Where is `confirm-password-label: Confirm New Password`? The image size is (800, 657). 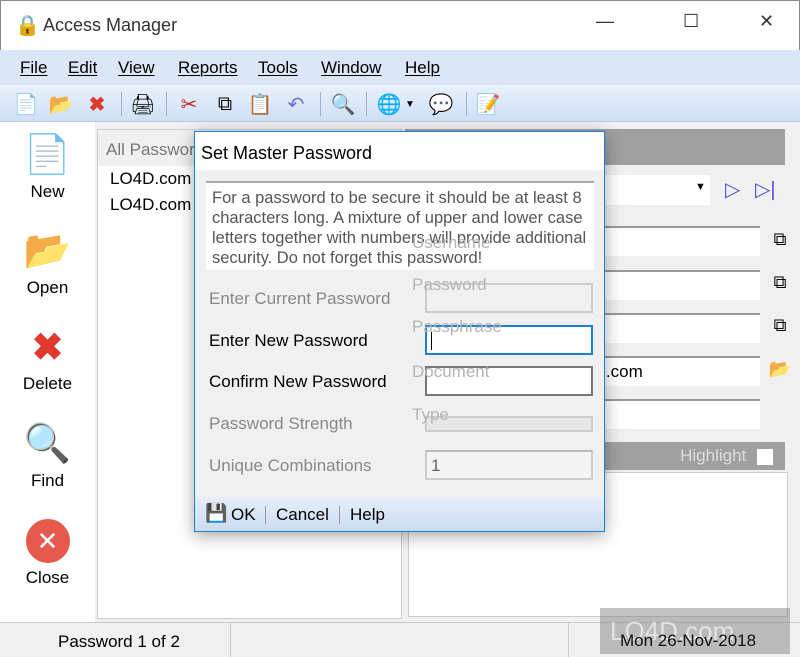
confirm-password-label: Confirm New Password is located at coordinates (298, 381).